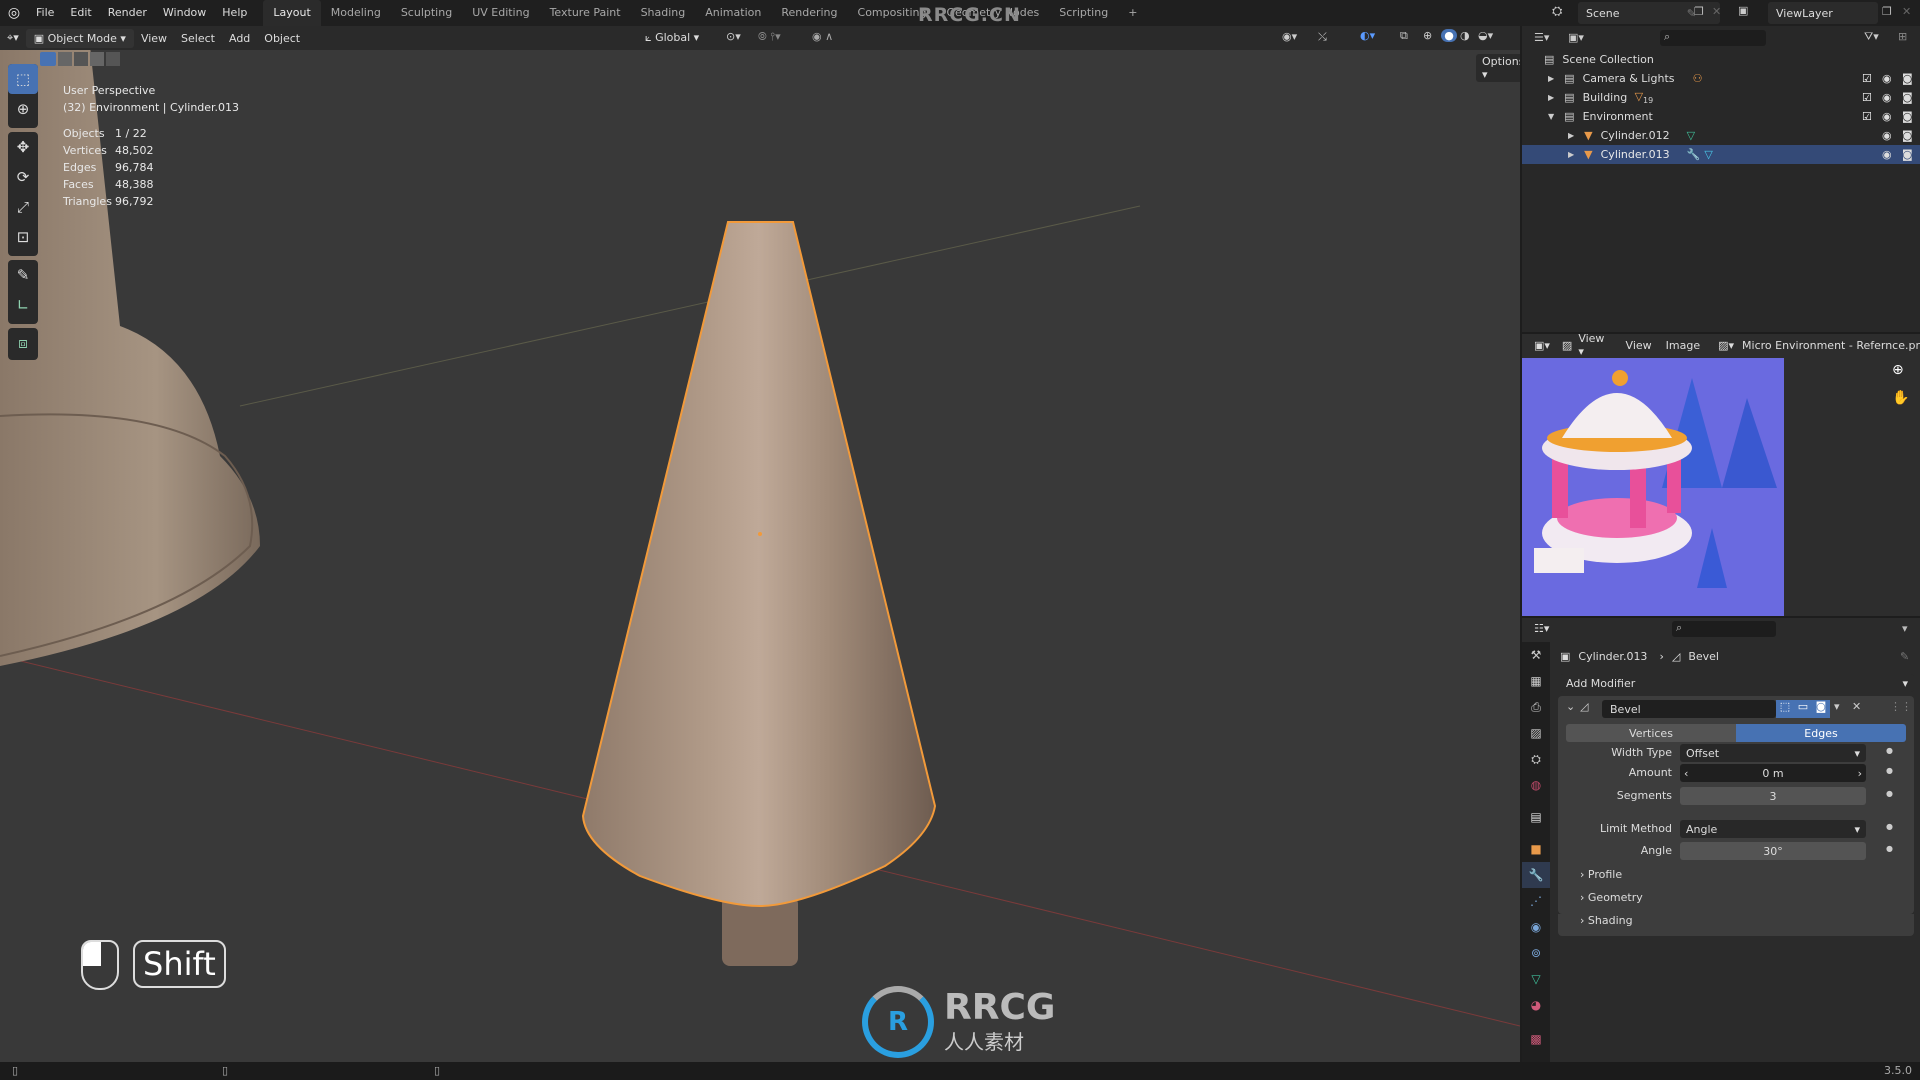 This screenshot has width=1920, height=1080. Describe the element at coordinates (1906, 11) in the screenshot. I see `delete-viewlayer-icon: ✕` at that location.